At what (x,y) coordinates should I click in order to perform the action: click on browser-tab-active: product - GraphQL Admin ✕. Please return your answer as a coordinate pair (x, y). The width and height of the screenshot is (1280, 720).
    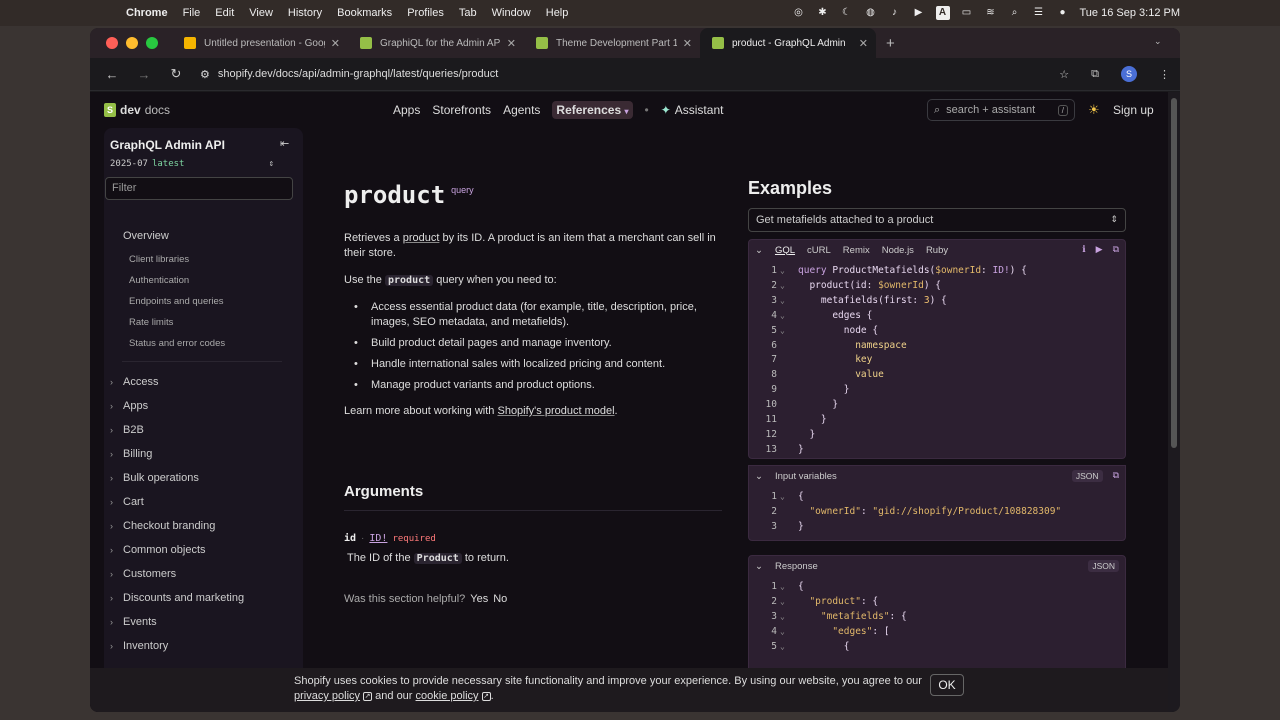
    Looking at the image, I should click on (788, 43).